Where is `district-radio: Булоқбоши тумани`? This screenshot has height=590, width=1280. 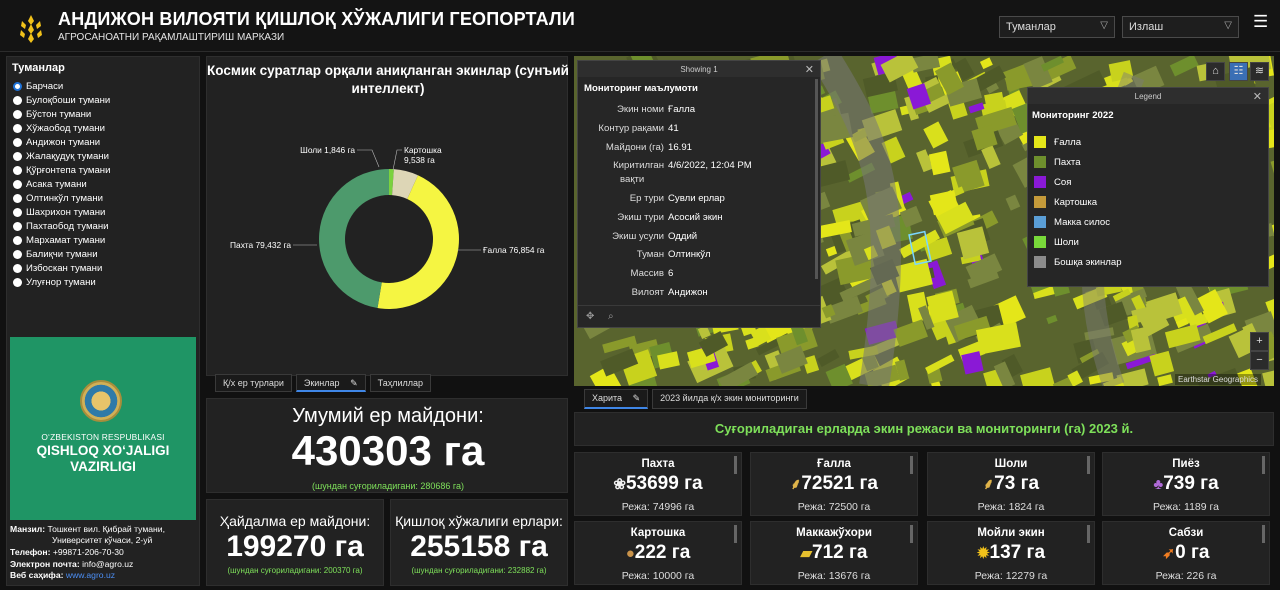 district-radio: Булоқбоши тумани is located at coordinates (61, 100).